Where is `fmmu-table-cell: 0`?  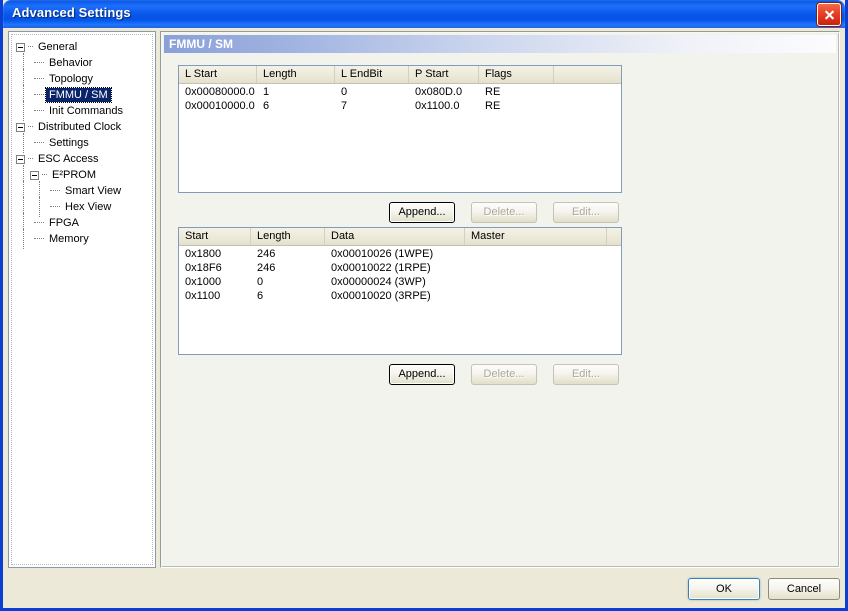
fmmu-table-cell: 0 is located at coordinates (344, 92).